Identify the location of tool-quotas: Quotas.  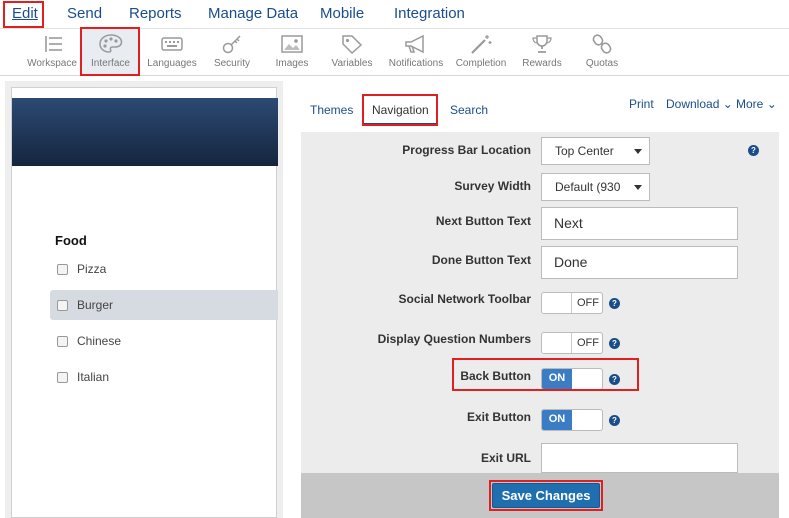
(602, 52).